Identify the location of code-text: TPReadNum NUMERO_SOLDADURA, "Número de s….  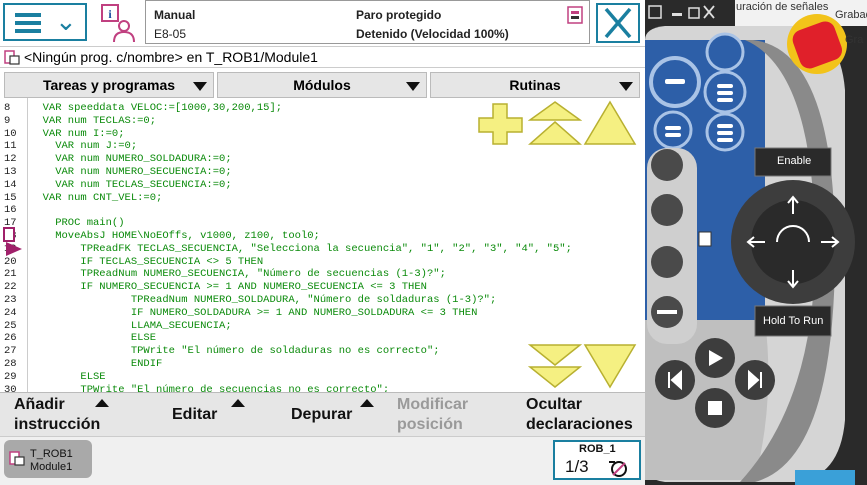
(263, 300).